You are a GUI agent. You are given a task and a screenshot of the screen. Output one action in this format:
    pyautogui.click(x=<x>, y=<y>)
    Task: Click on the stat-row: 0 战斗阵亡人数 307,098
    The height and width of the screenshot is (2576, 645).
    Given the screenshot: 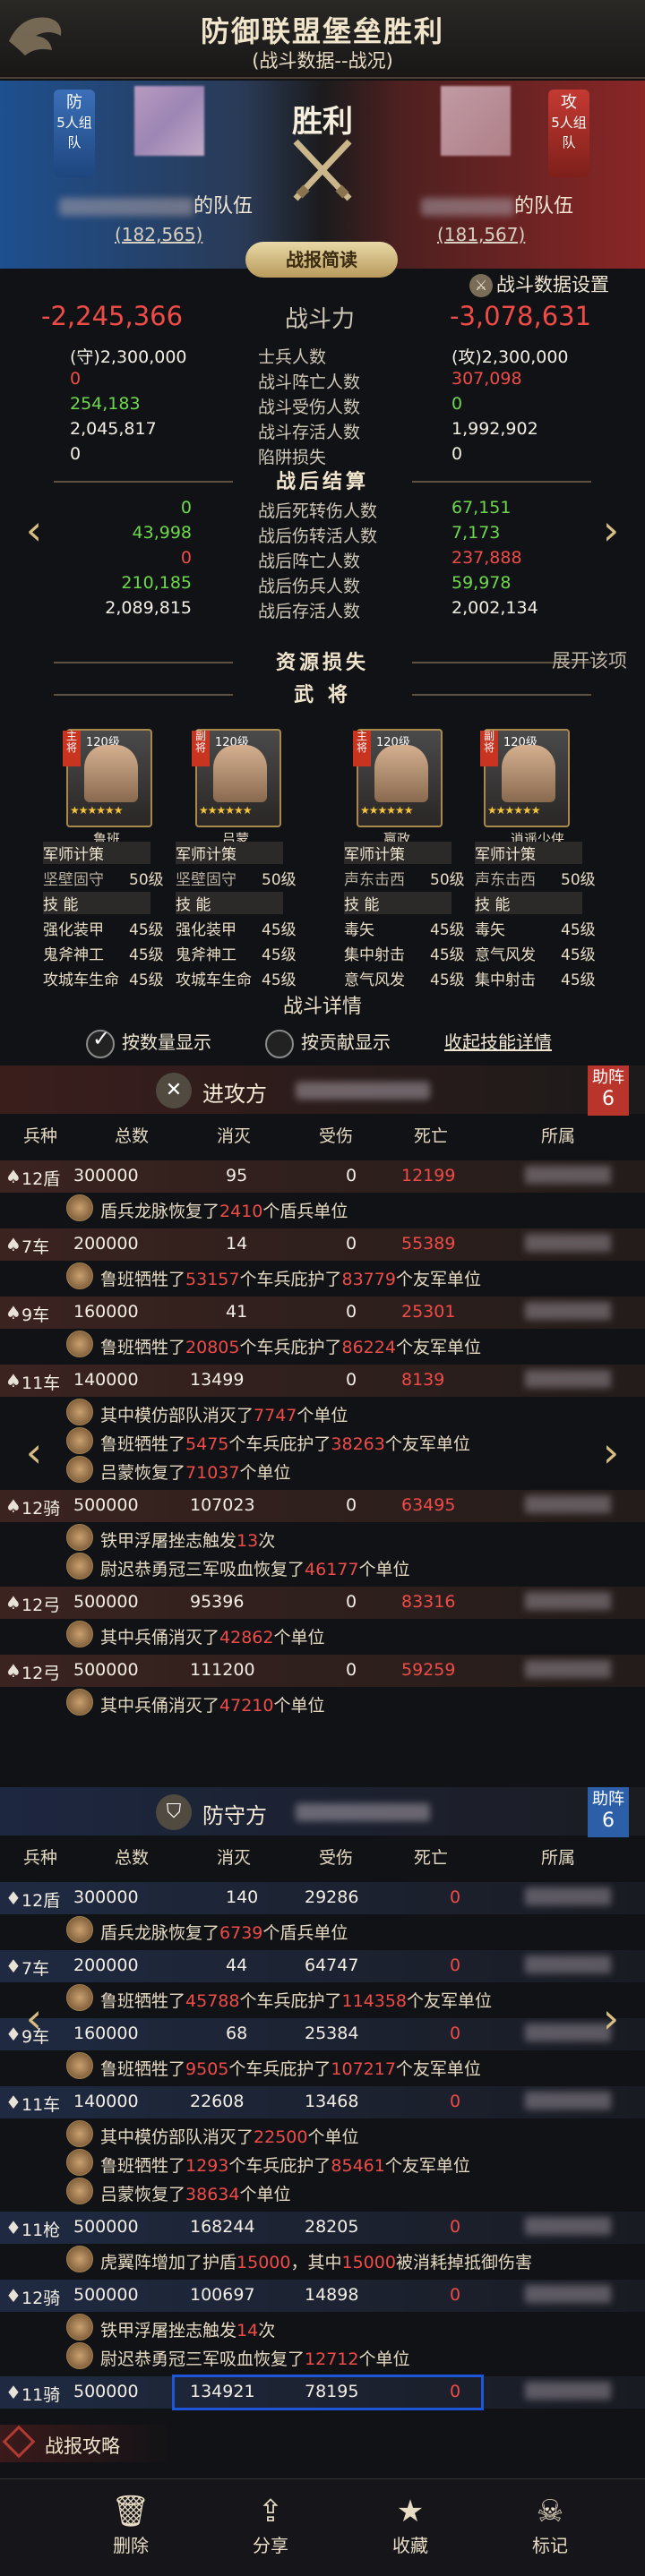 What is the action you would take?
    pyautogui.click(x=322, y=381)
    